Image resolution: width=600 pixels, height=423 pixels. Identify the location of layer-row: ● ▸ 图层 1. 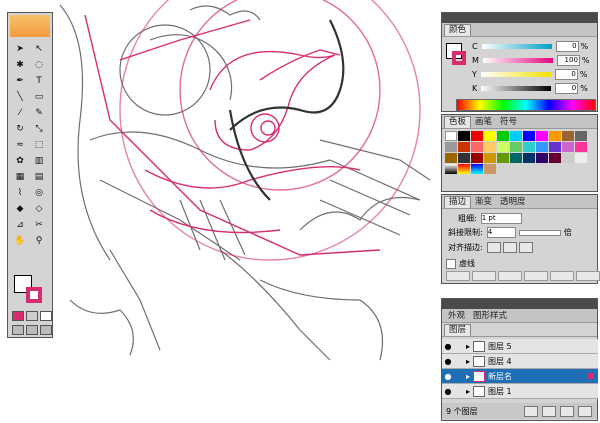
(520, 391).